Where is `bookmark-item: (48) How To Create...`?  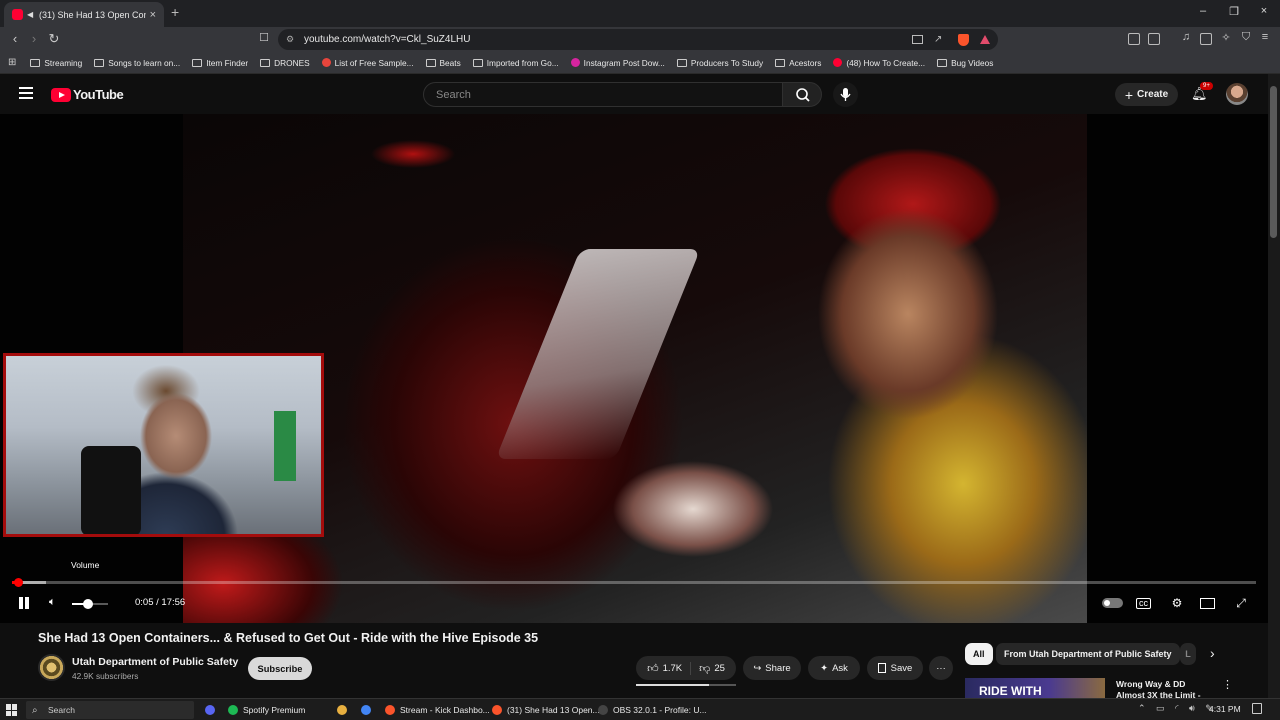 bookmark-item: (48) How To Create... is located at coordinates (879, 63).